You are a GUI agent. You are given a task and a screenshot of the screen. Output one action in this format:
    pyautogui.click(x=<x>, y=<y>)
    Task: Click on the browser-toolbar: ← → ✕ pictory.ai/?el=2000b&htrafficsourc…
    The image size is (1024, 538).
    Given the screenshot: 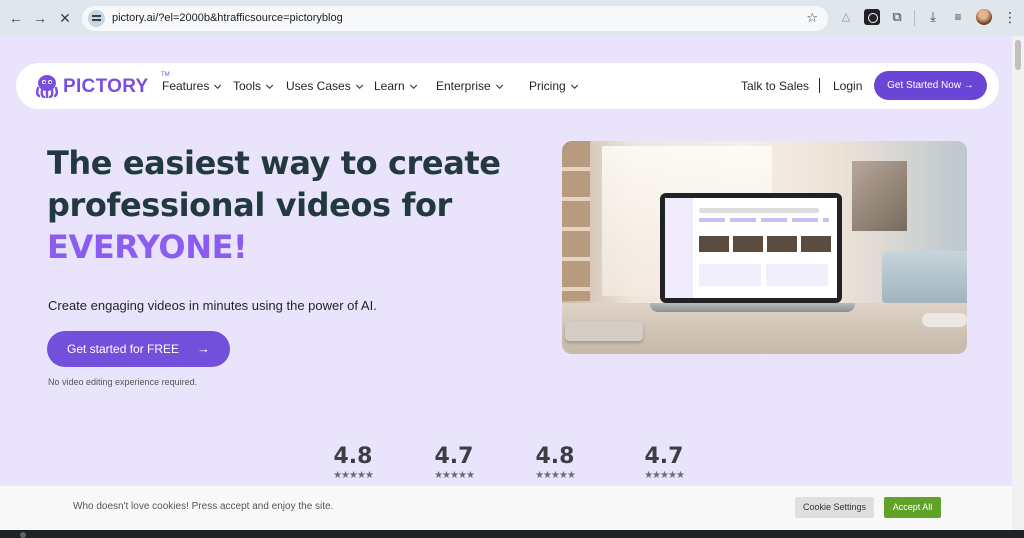 What is the action you would take?
    pyautogui.click(x=512, y=18)
    